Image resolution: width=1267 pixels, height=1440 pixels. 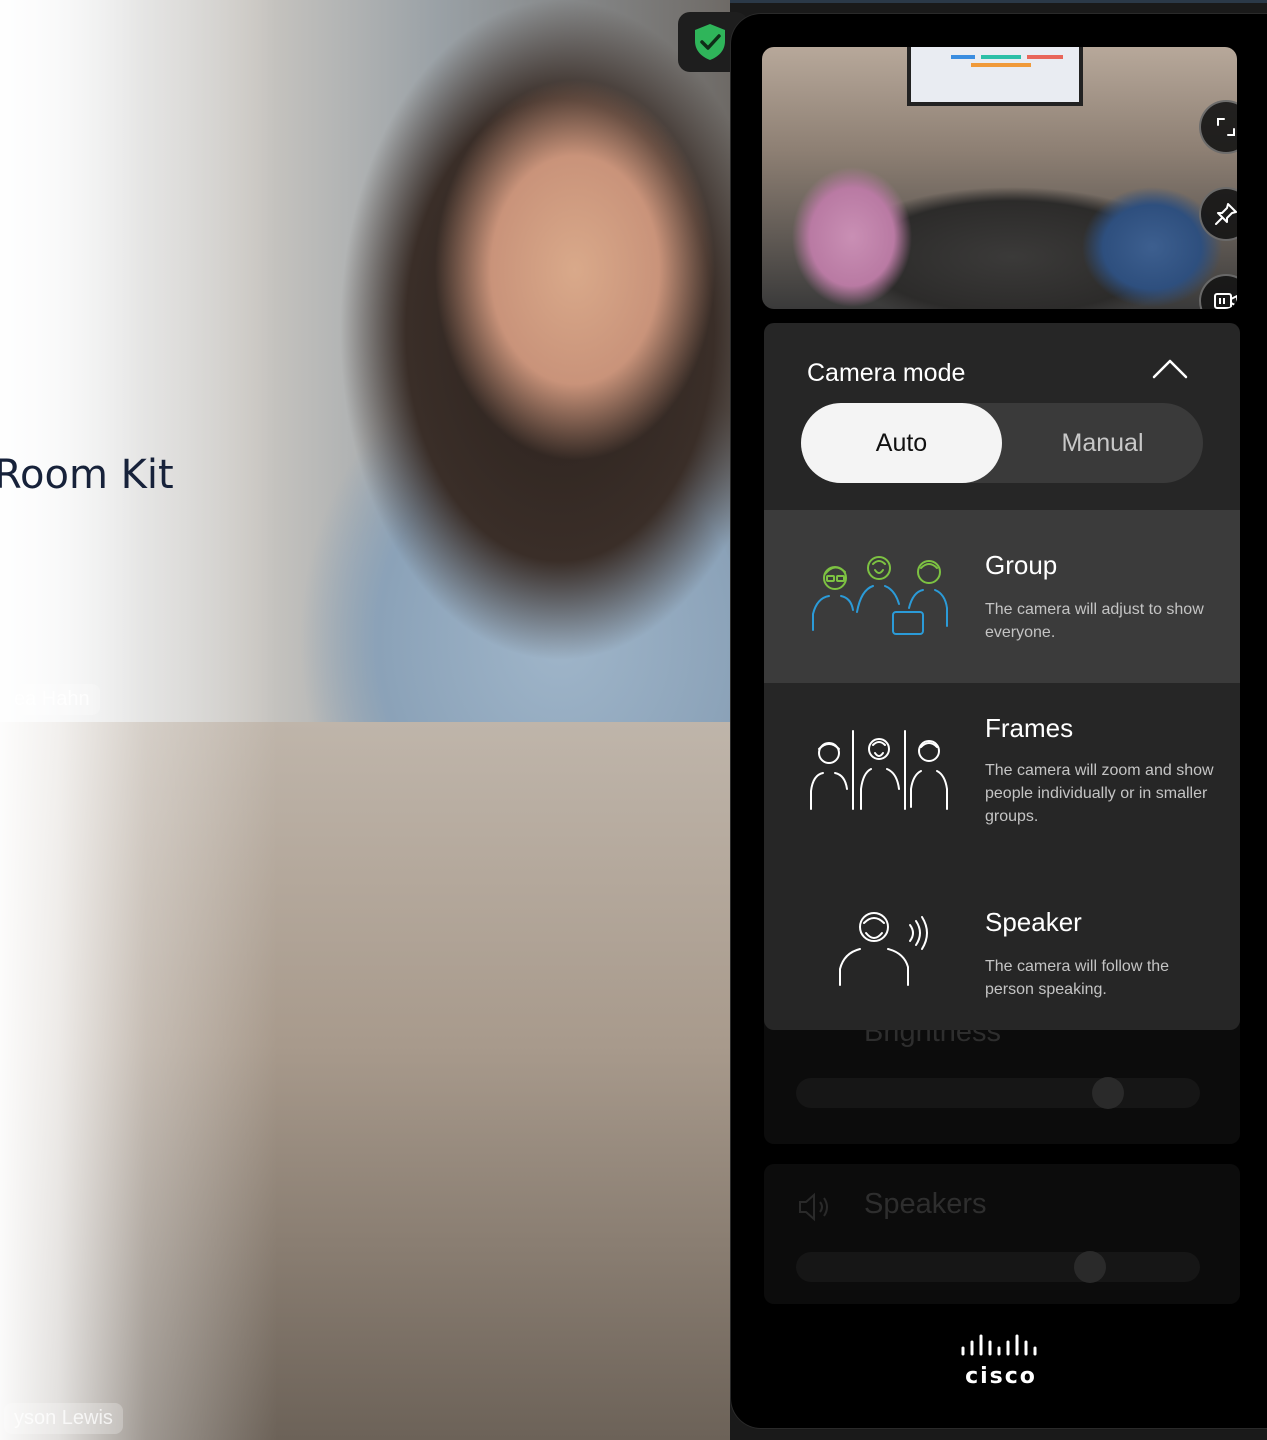 What do you see at coordinates (901, 443) in the screenshot?
I see `auto-option: Auto` at bounding box center [901, 443].